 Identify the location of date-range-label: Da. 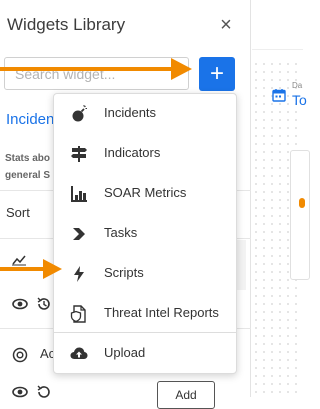
(297, 85).